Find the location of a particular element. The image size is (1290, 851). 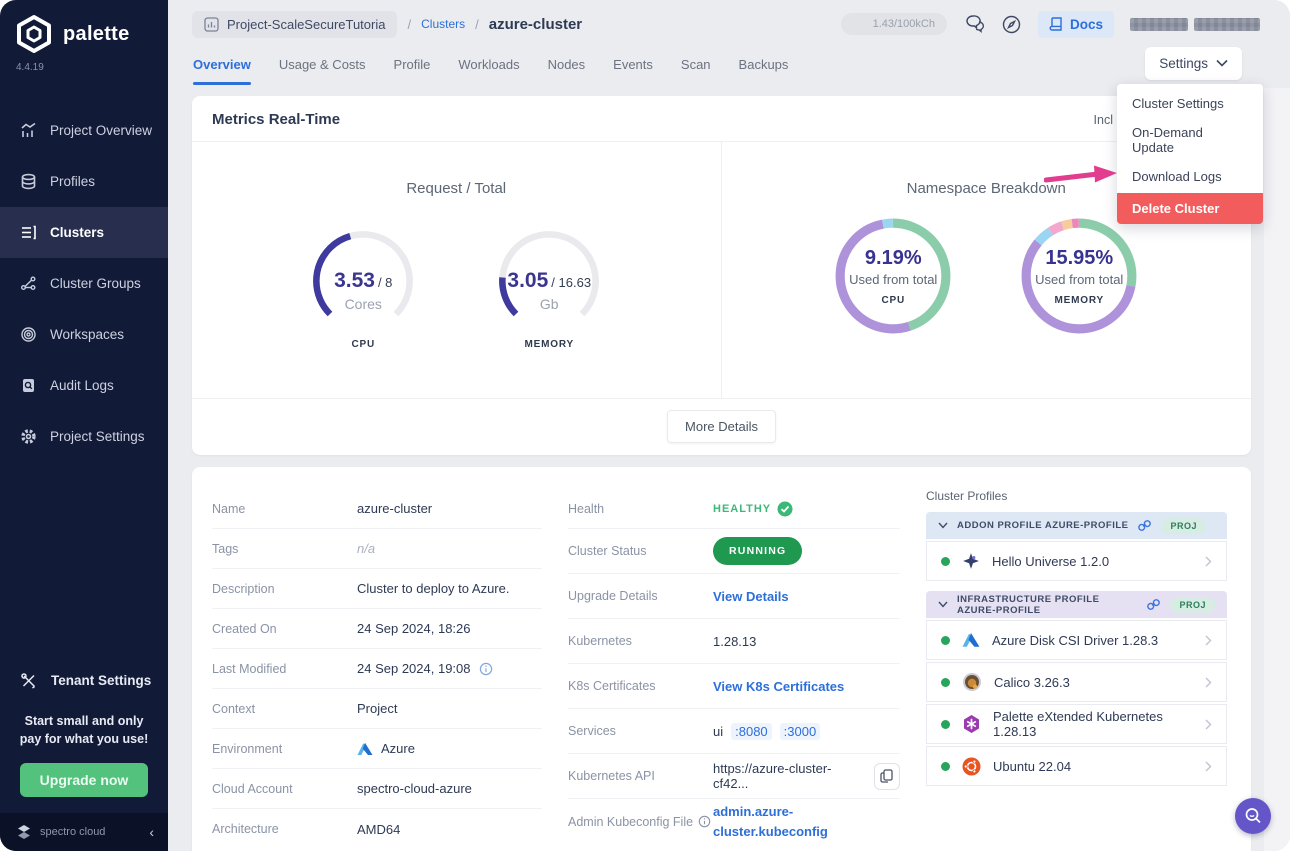

magnifier-icon is located at coordinates (1253, 816).